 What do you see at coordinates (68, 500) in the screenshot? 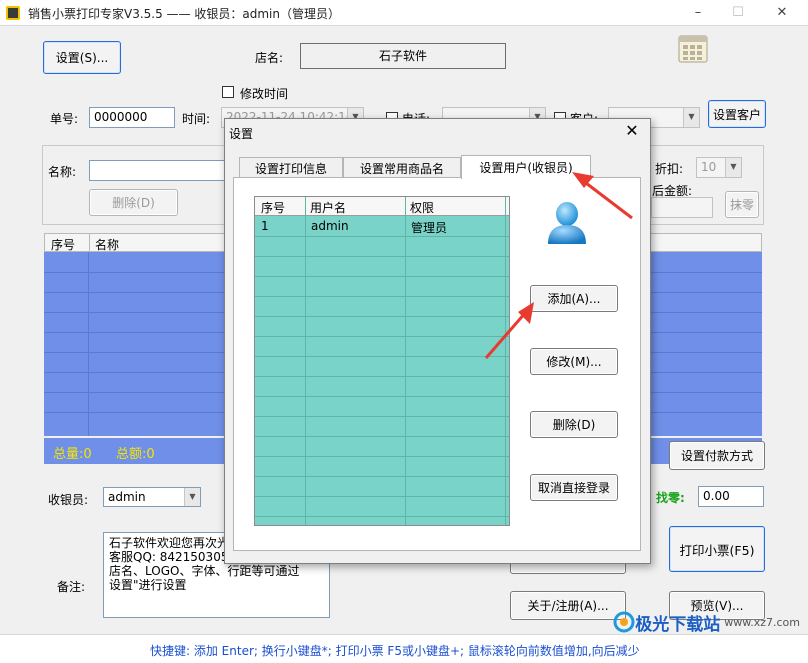
I see `cashier-label: 收银员:` at bounding box center [68, 500].